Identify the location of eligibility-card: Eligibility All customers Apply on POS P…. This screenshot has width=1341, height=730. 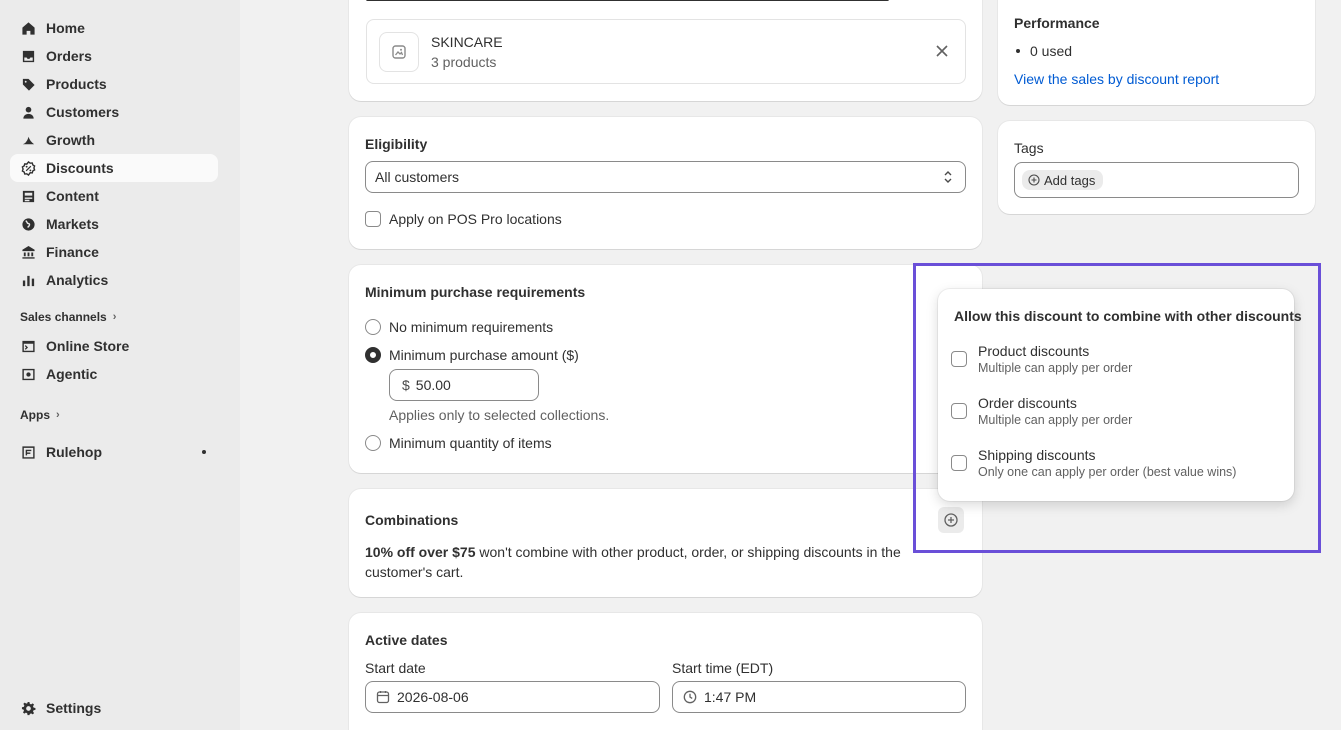
(665, 183).